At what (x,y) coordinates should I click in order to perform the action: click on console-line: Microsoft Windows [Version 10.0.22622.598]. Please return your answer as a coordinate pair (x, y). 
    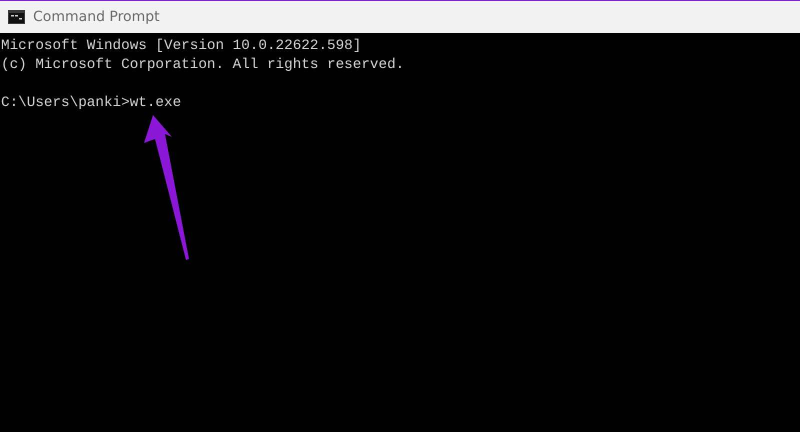
    Looking at the image, I should click on (181, 46).